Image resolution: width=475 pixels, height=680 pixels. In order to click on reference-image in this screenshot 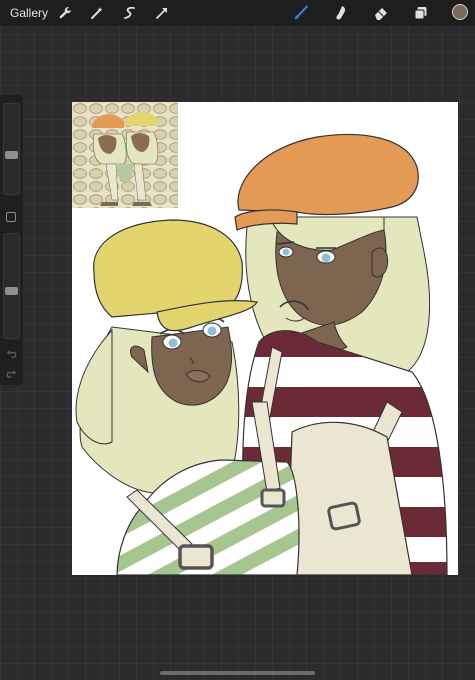, I will do `click(125, 155)`.